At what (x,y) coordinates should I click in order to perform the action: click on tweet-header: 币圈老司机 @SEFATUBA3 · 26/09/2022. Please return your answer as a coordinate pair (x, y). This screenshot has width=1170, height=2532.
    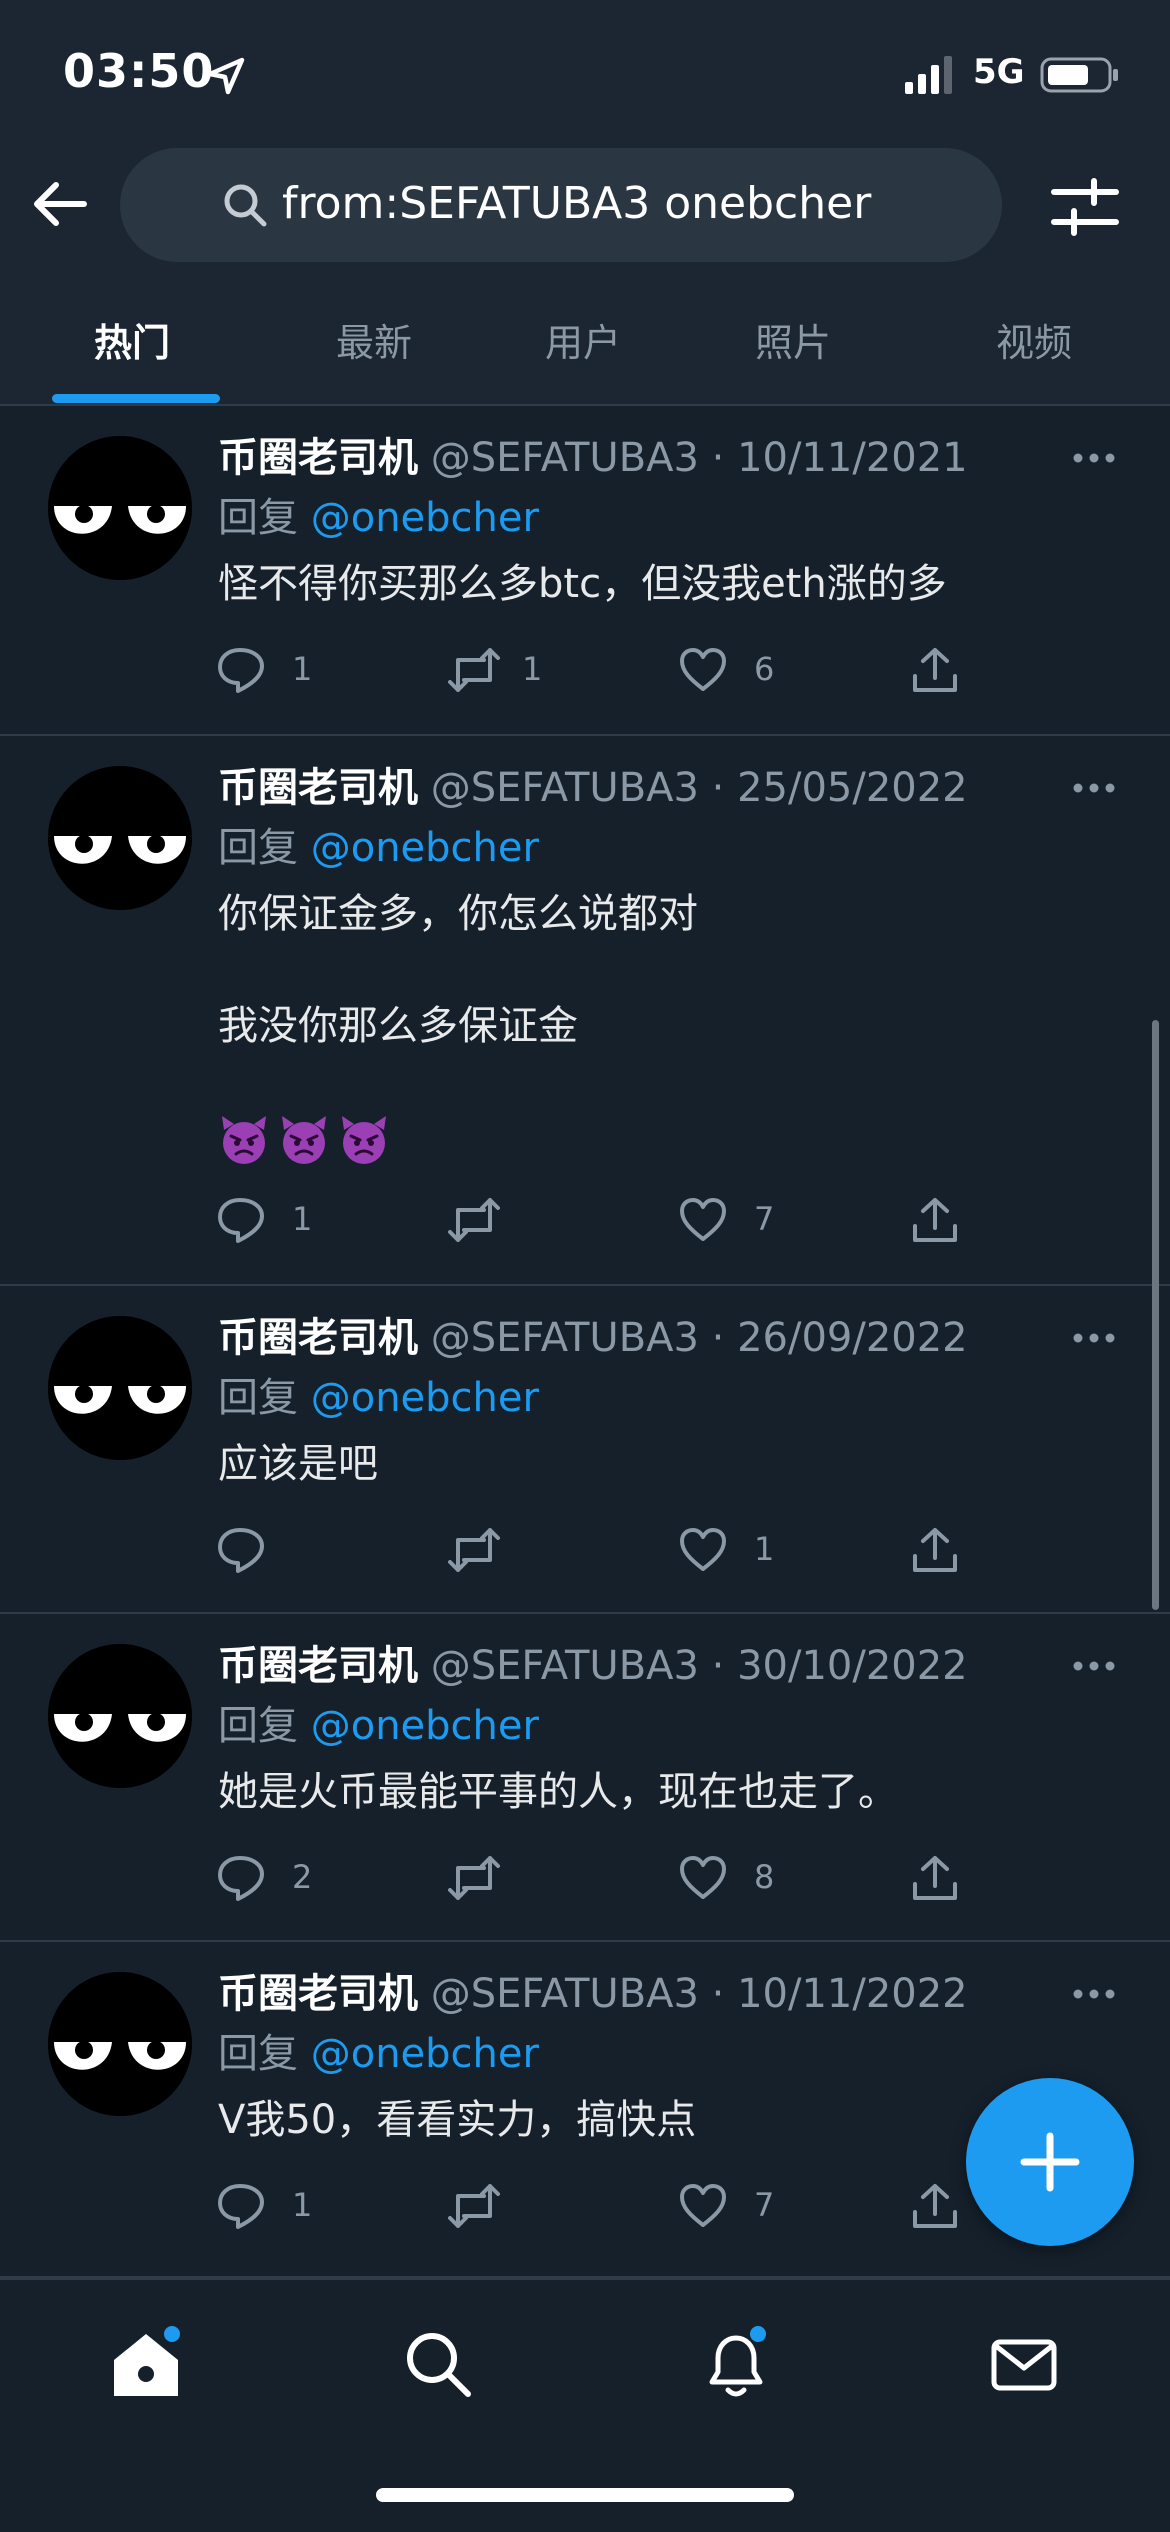
    Looking at the image, I should click on (598, 1338).